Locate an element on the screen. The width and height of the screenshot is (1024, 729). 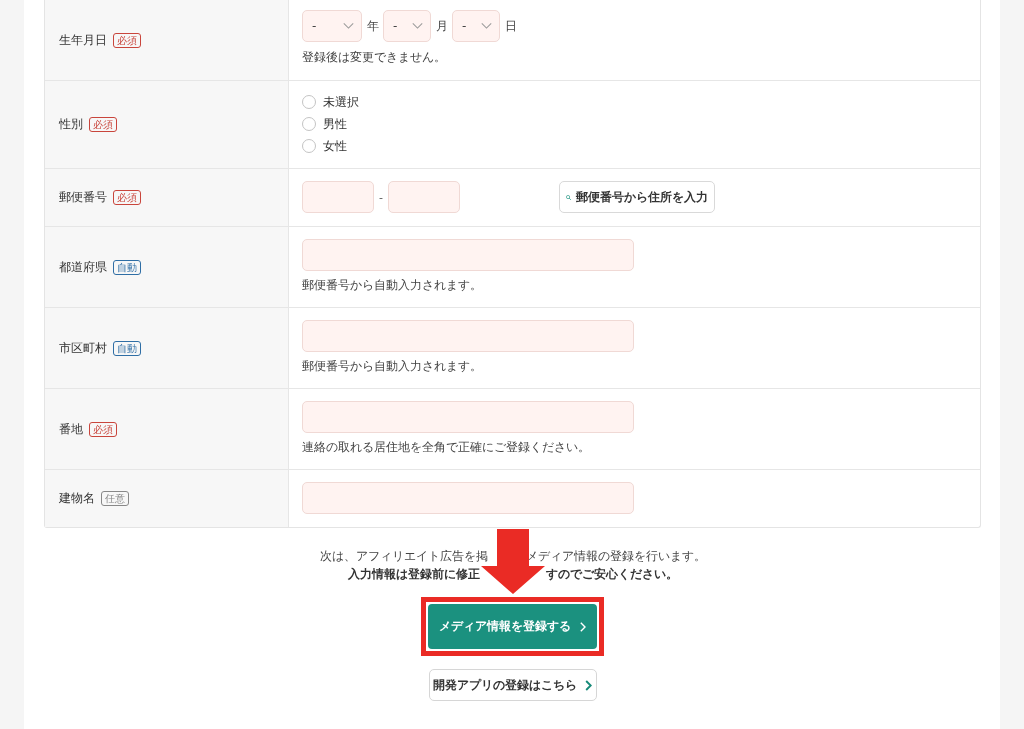
help-text: 連絡の取れる居住地を全角で正確にご登録ください。 is located at coordinates (446, 447).